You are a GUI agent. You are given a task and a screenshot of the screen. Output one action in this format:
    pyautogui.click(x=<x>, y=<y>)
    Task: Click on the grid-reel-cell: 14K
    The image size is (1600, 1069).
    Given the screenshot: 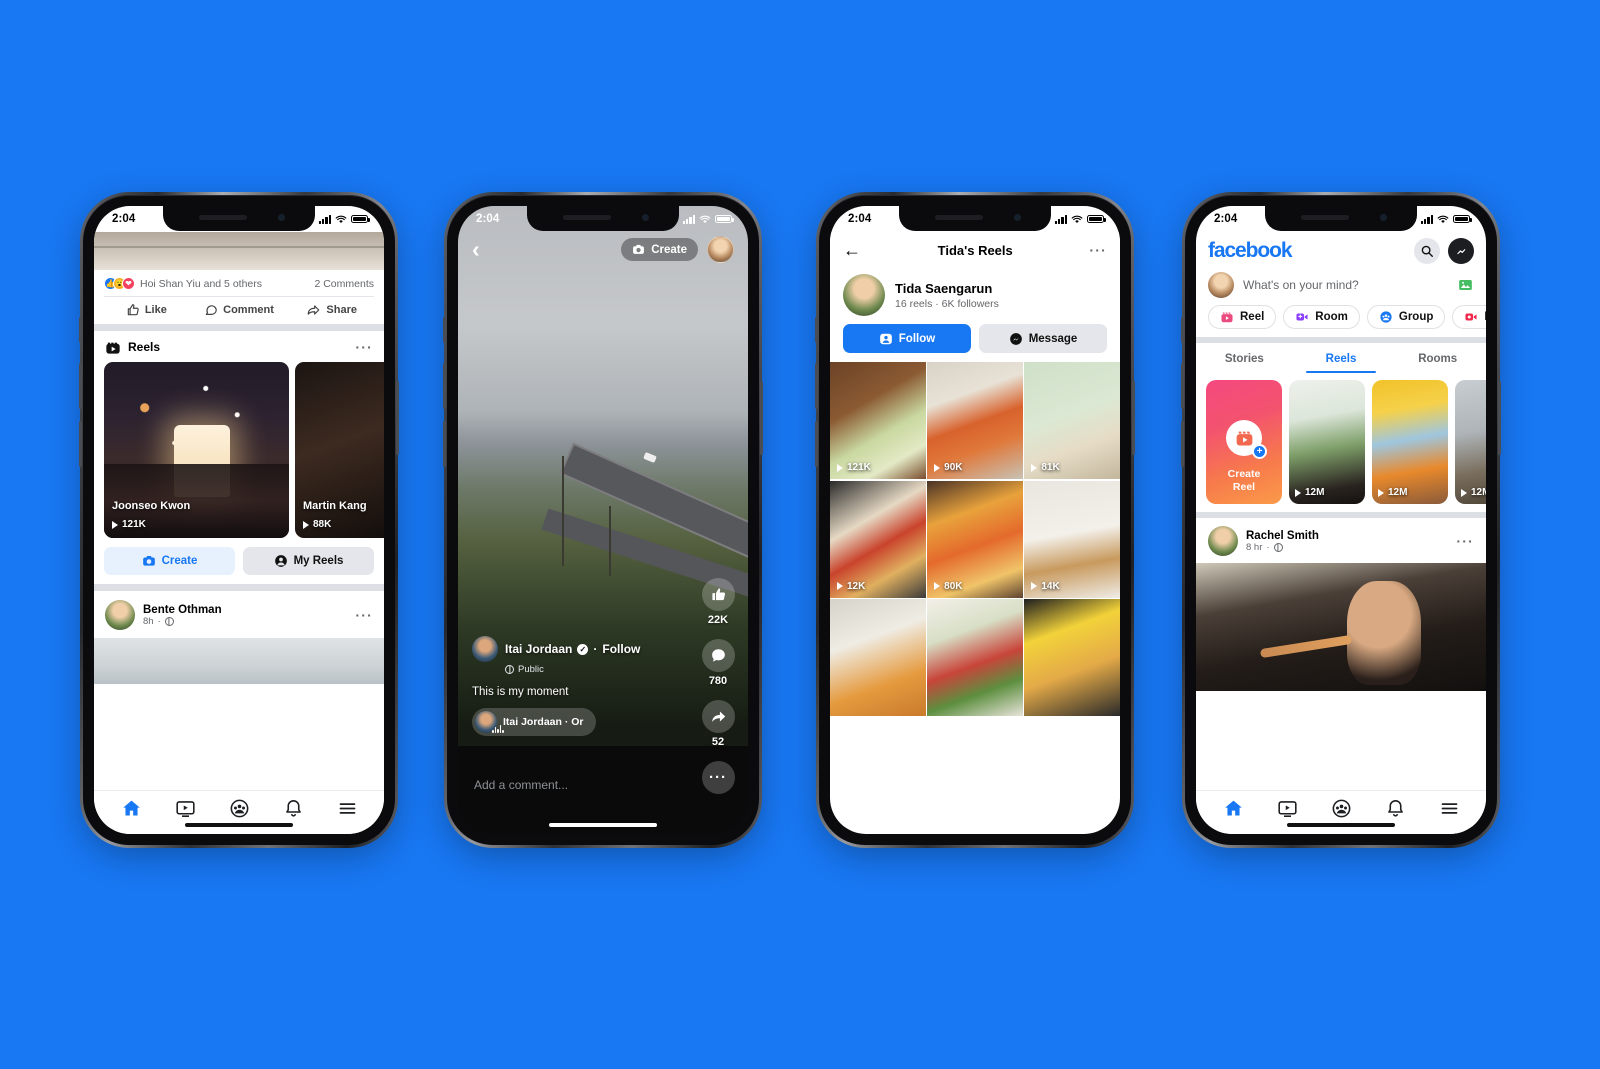 What is the action you would take?
    pyautogui.click(x=1072, y=539)
    